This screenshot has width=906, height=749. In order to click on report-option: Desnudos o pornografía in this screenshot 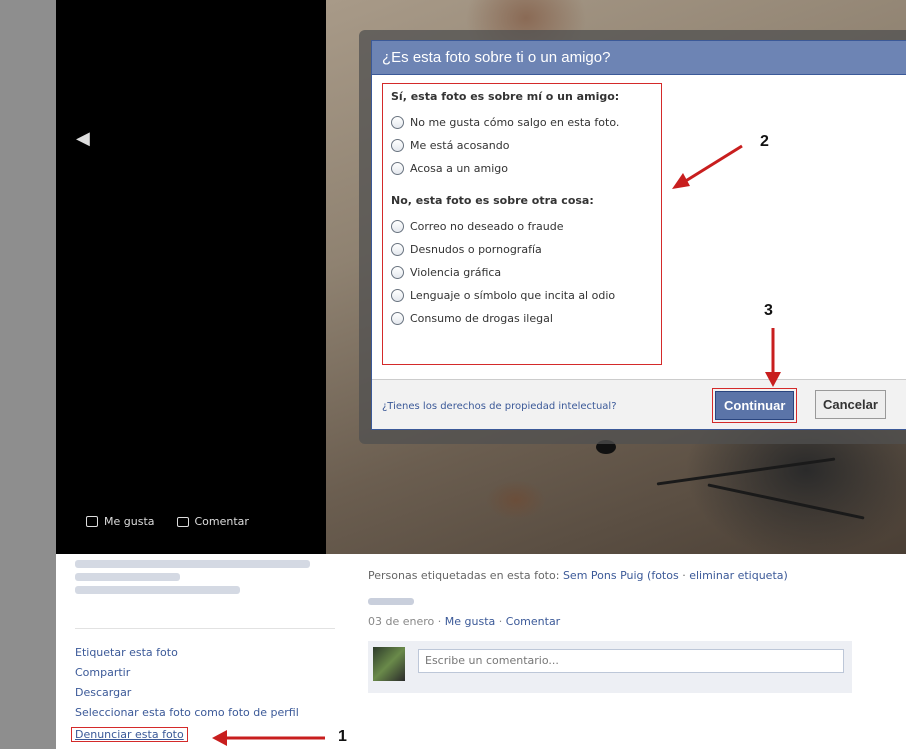, I will do `click(522, 249)`.